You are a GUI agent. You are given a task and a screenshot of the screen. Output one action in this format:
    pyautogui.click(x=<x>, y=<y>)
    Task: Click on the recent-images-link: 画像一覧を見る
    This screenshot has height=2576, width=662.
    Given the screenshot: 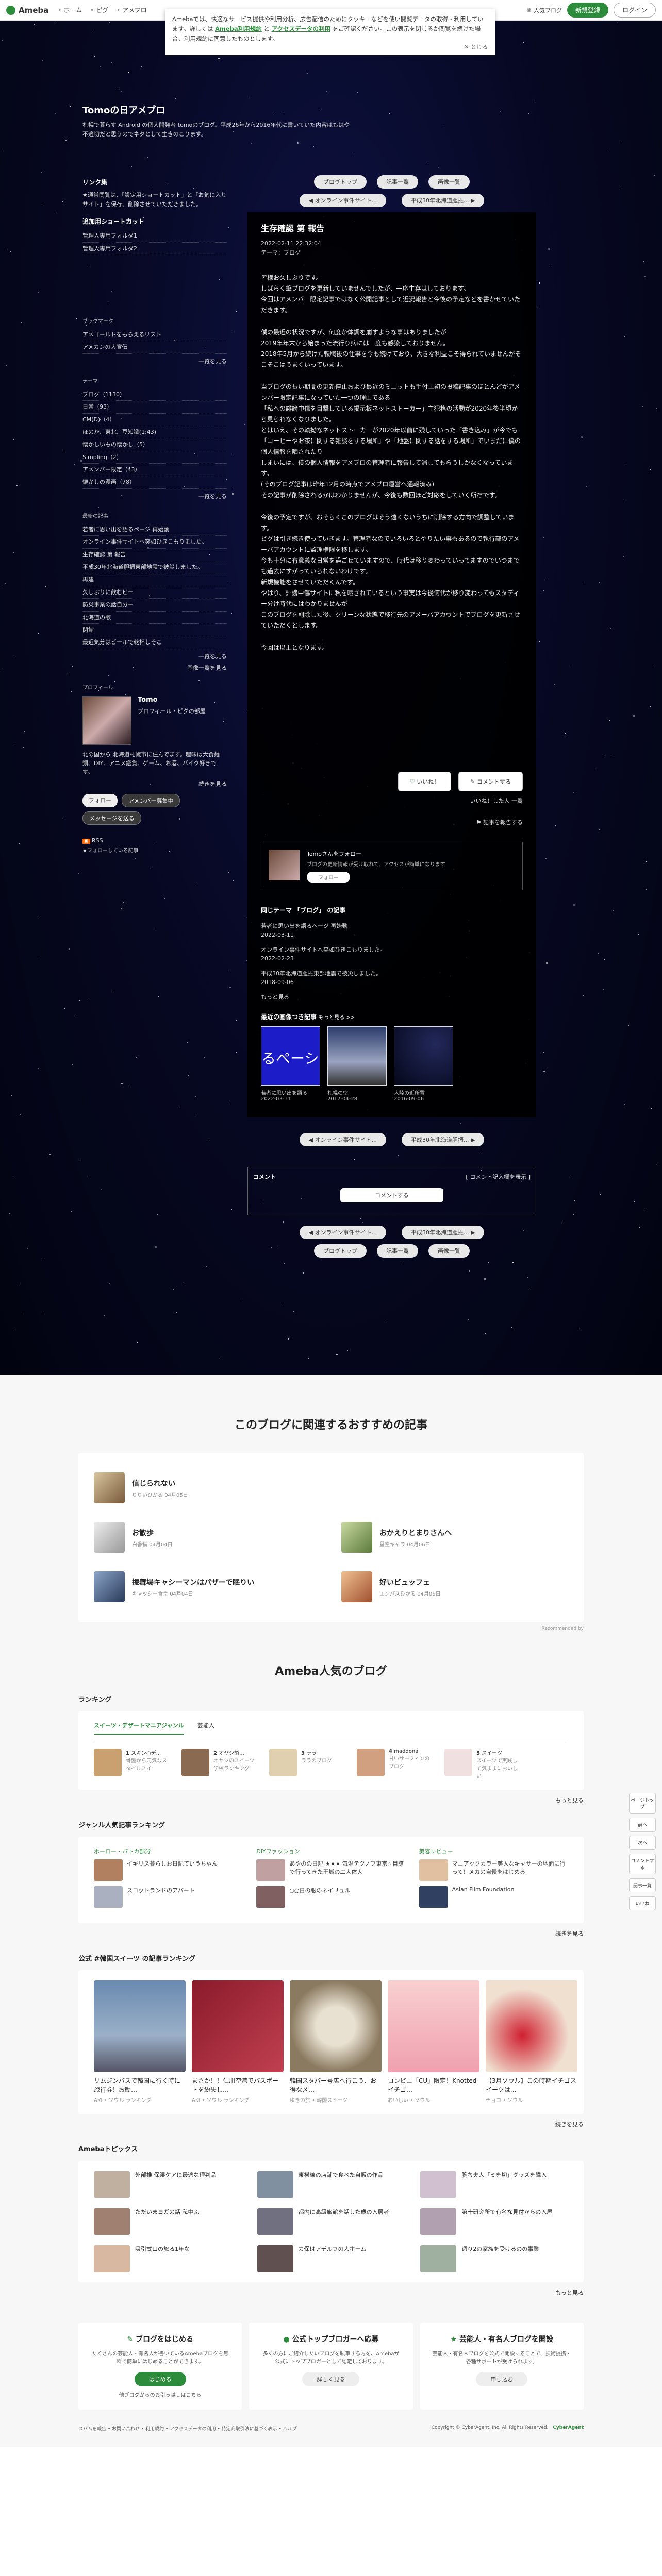 What is the action you would take?
    pyautogui.click(x=154, y=668)
    